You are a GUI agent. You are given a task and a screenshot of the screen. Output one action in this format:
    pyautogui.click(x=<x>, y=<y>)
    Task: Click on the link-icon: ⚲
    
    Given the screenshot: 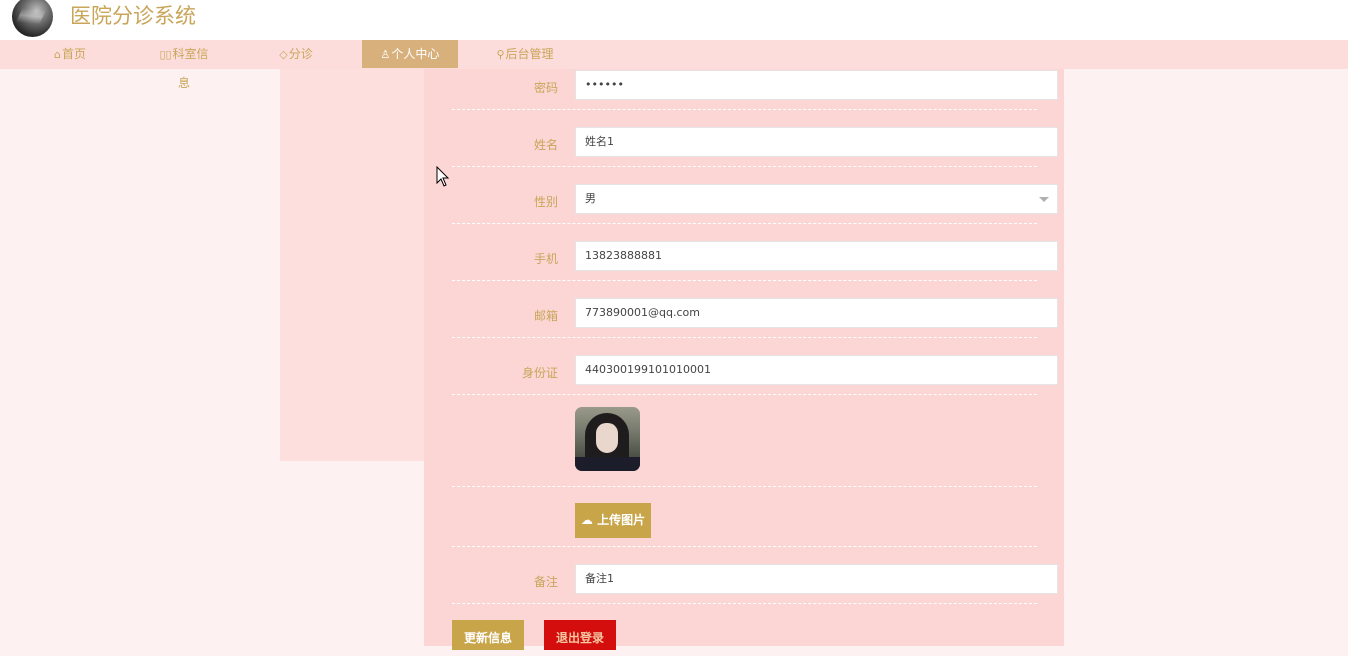 What is the action you would take?
    pyautogui.click(x=500, y=54)
    